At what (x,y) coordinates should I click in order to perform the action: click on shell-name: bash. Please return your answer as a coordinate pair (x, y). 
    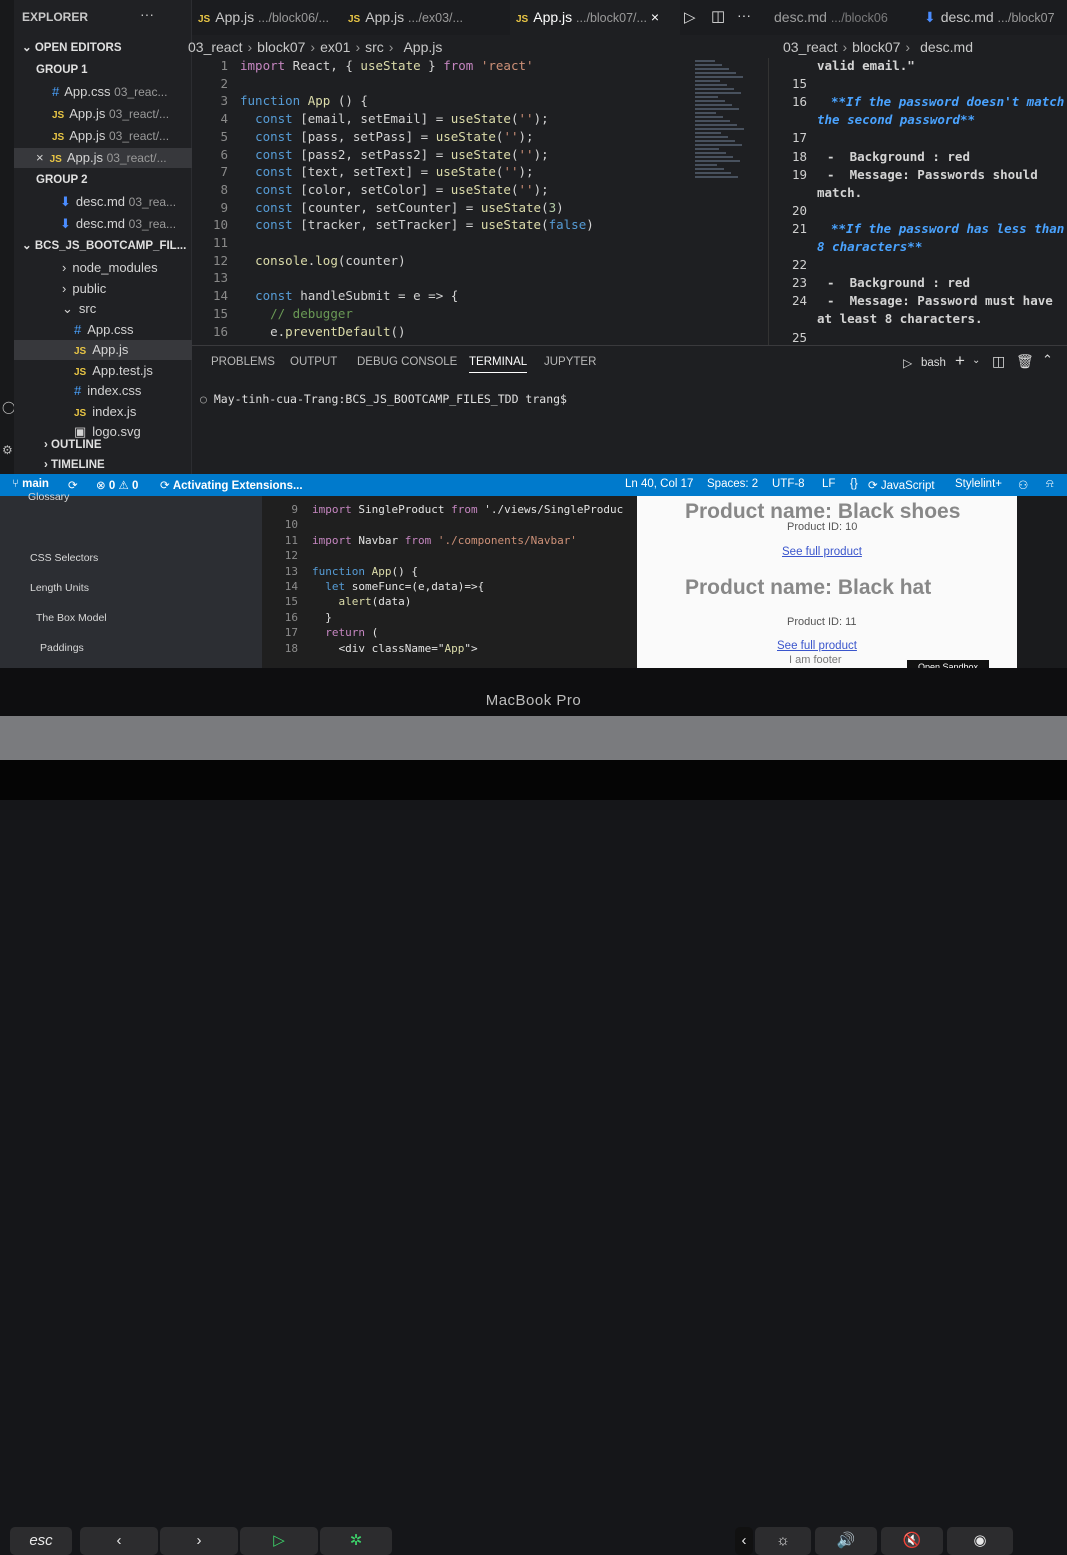
    Looking at the image, I should click on (933, 363).